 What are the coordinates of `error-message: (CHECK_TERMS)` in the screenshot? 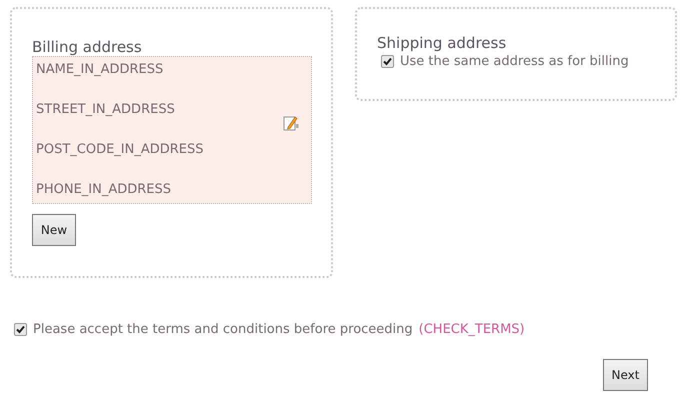 It's located at (471, 329).